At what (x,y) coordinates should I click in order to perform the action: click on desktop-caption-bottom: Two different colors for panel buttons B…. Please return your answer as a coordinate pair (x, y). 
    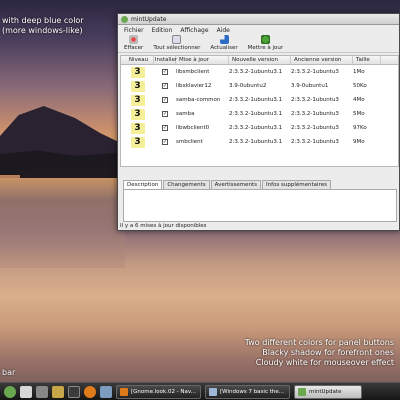
    Looking at the image, I should click on (319, 352).